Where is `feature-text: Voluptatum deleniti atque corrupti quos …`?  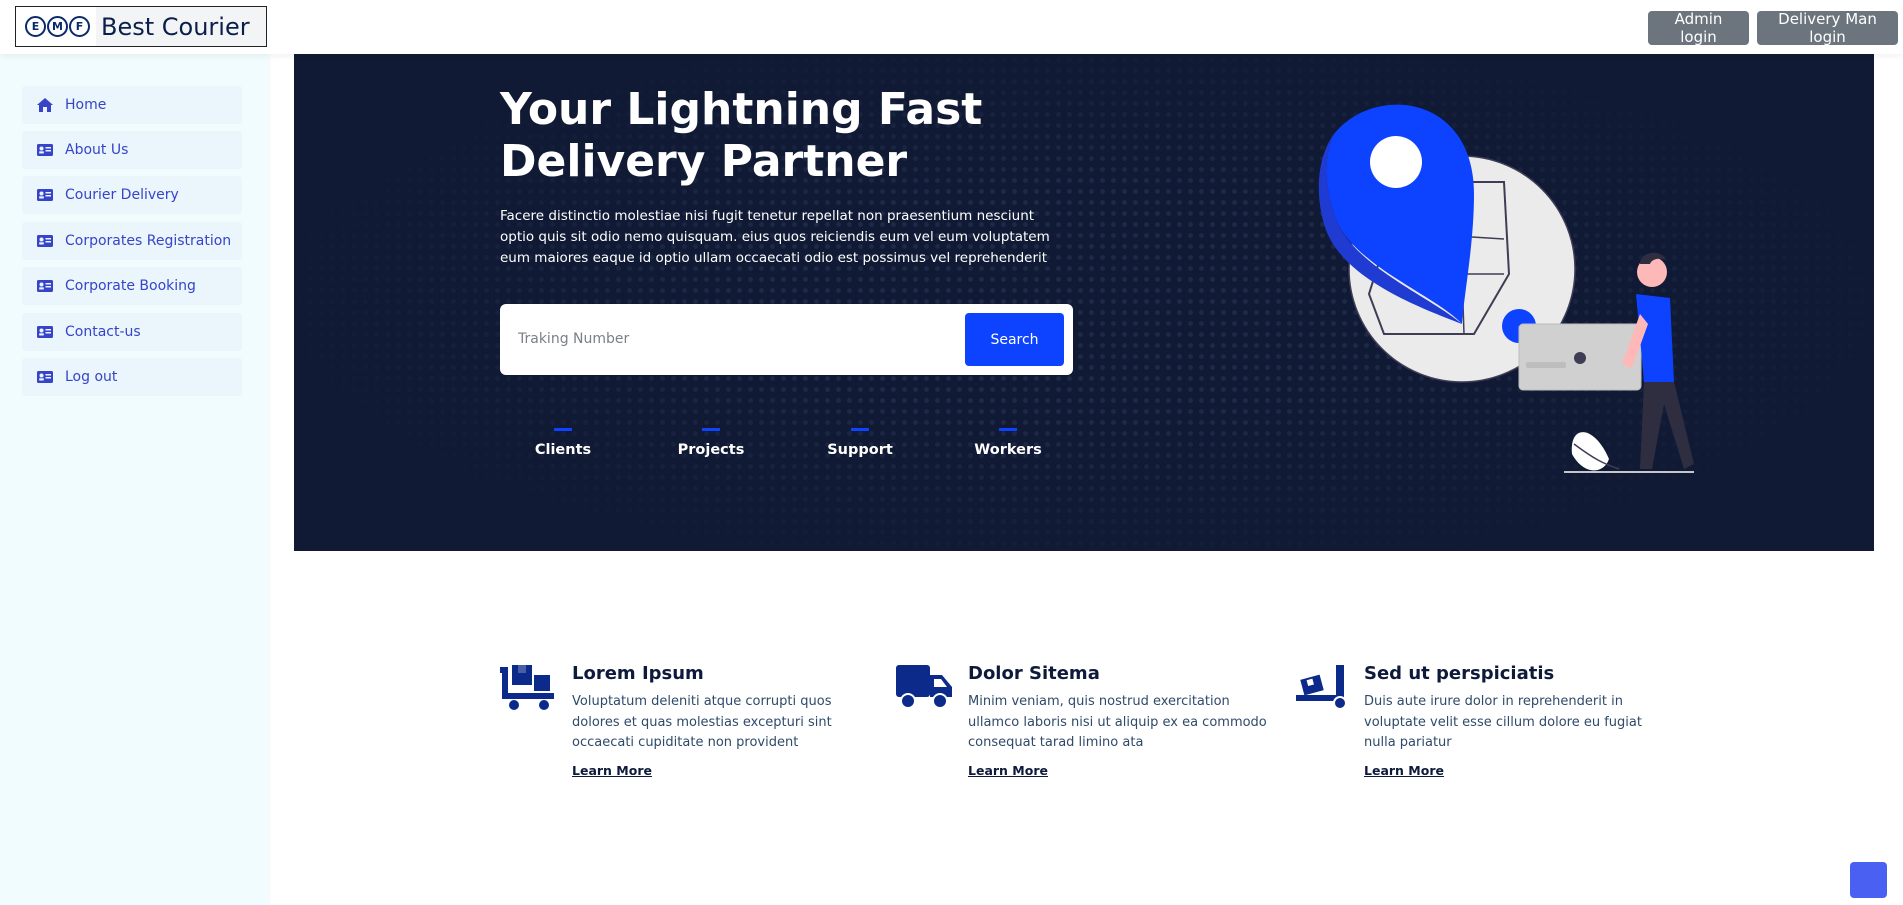 feature-text: Voluptatum deleniti atque corrupti quos … is located at coordinates (702, 722).